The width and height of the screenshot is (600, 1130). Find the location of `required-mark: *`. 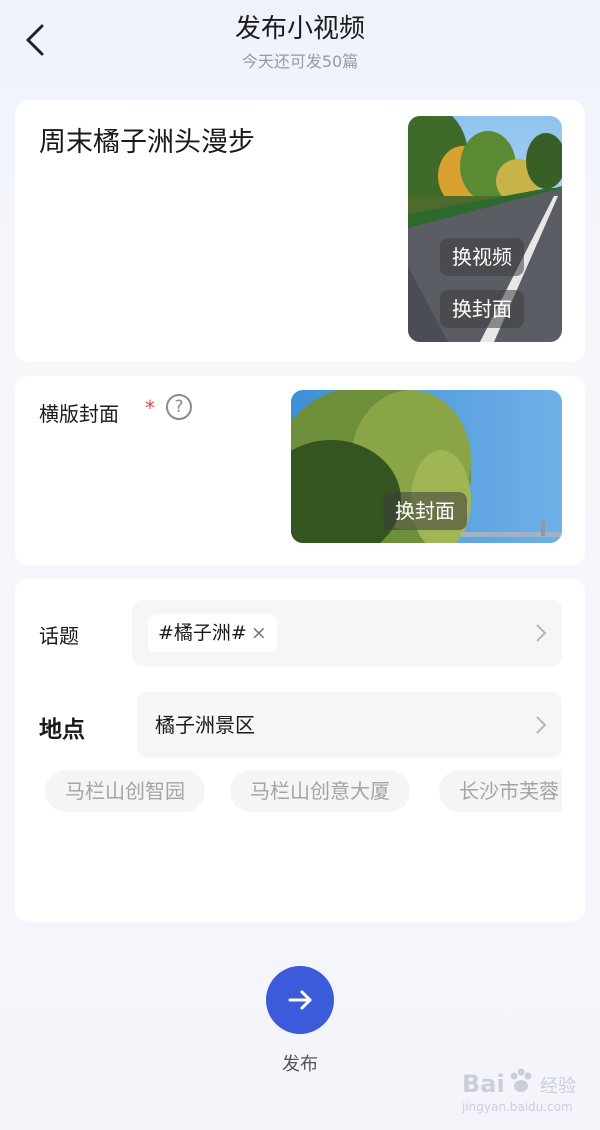

required-mark: * is located at coordinates (150, 408).